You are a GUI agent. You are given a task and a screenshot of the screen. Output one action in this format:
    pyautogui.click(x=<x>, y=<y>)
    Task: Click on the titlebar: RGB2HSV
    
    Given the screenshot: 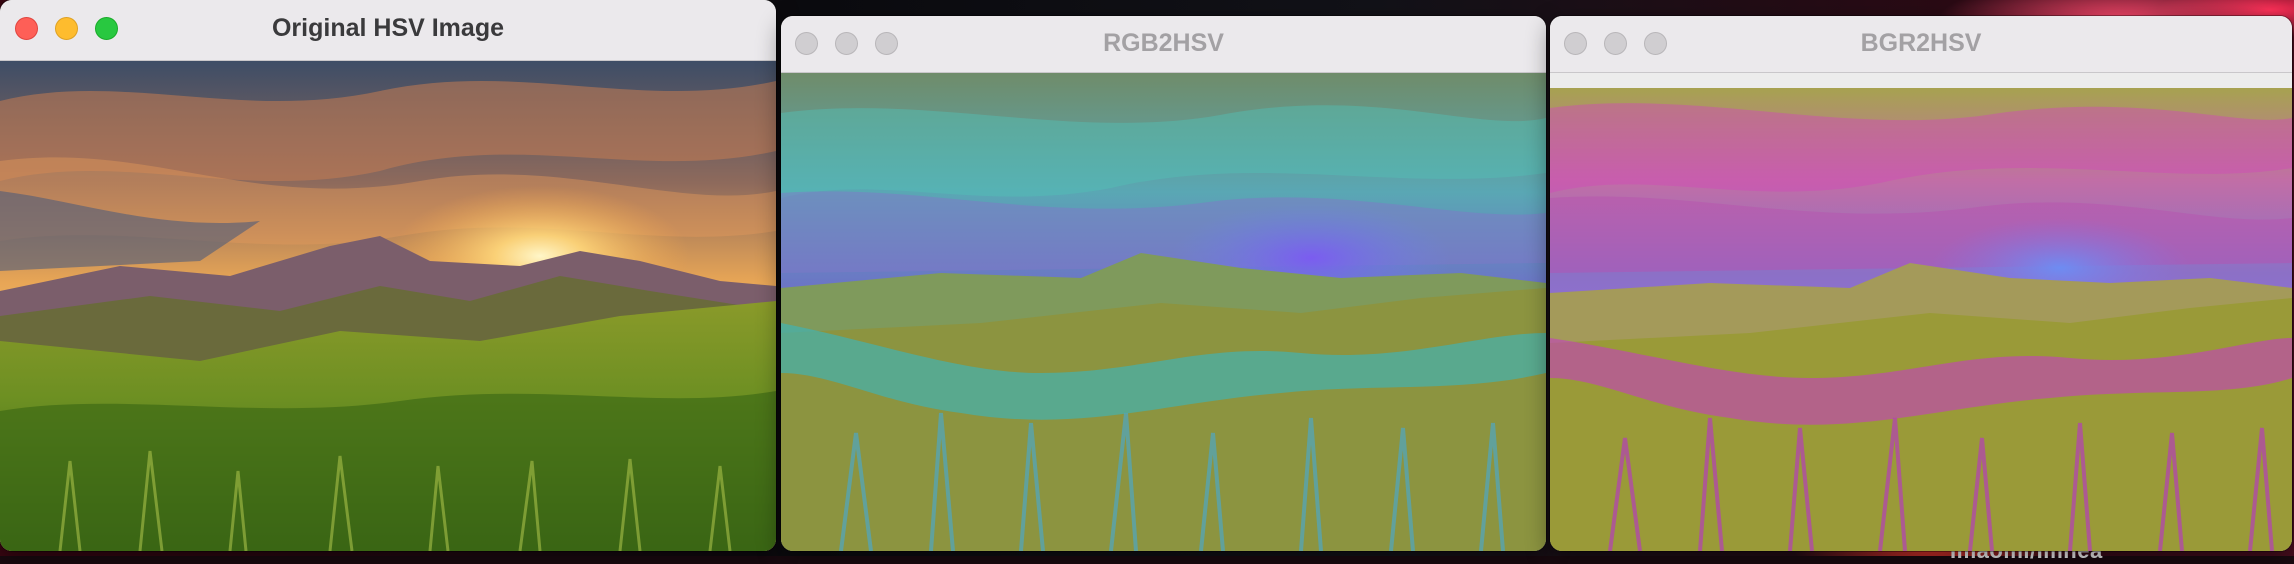 What is the action you would take?
    pyautogui.click(x=1163, y=44)
    